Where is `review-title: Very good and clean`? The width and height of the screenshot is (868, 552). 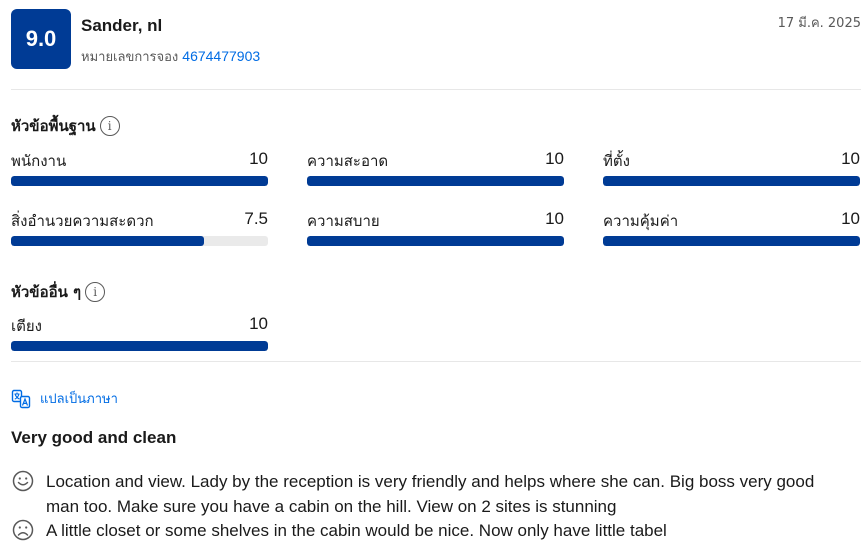 review-title: Very good and clean is located at coordinates (94, 437).